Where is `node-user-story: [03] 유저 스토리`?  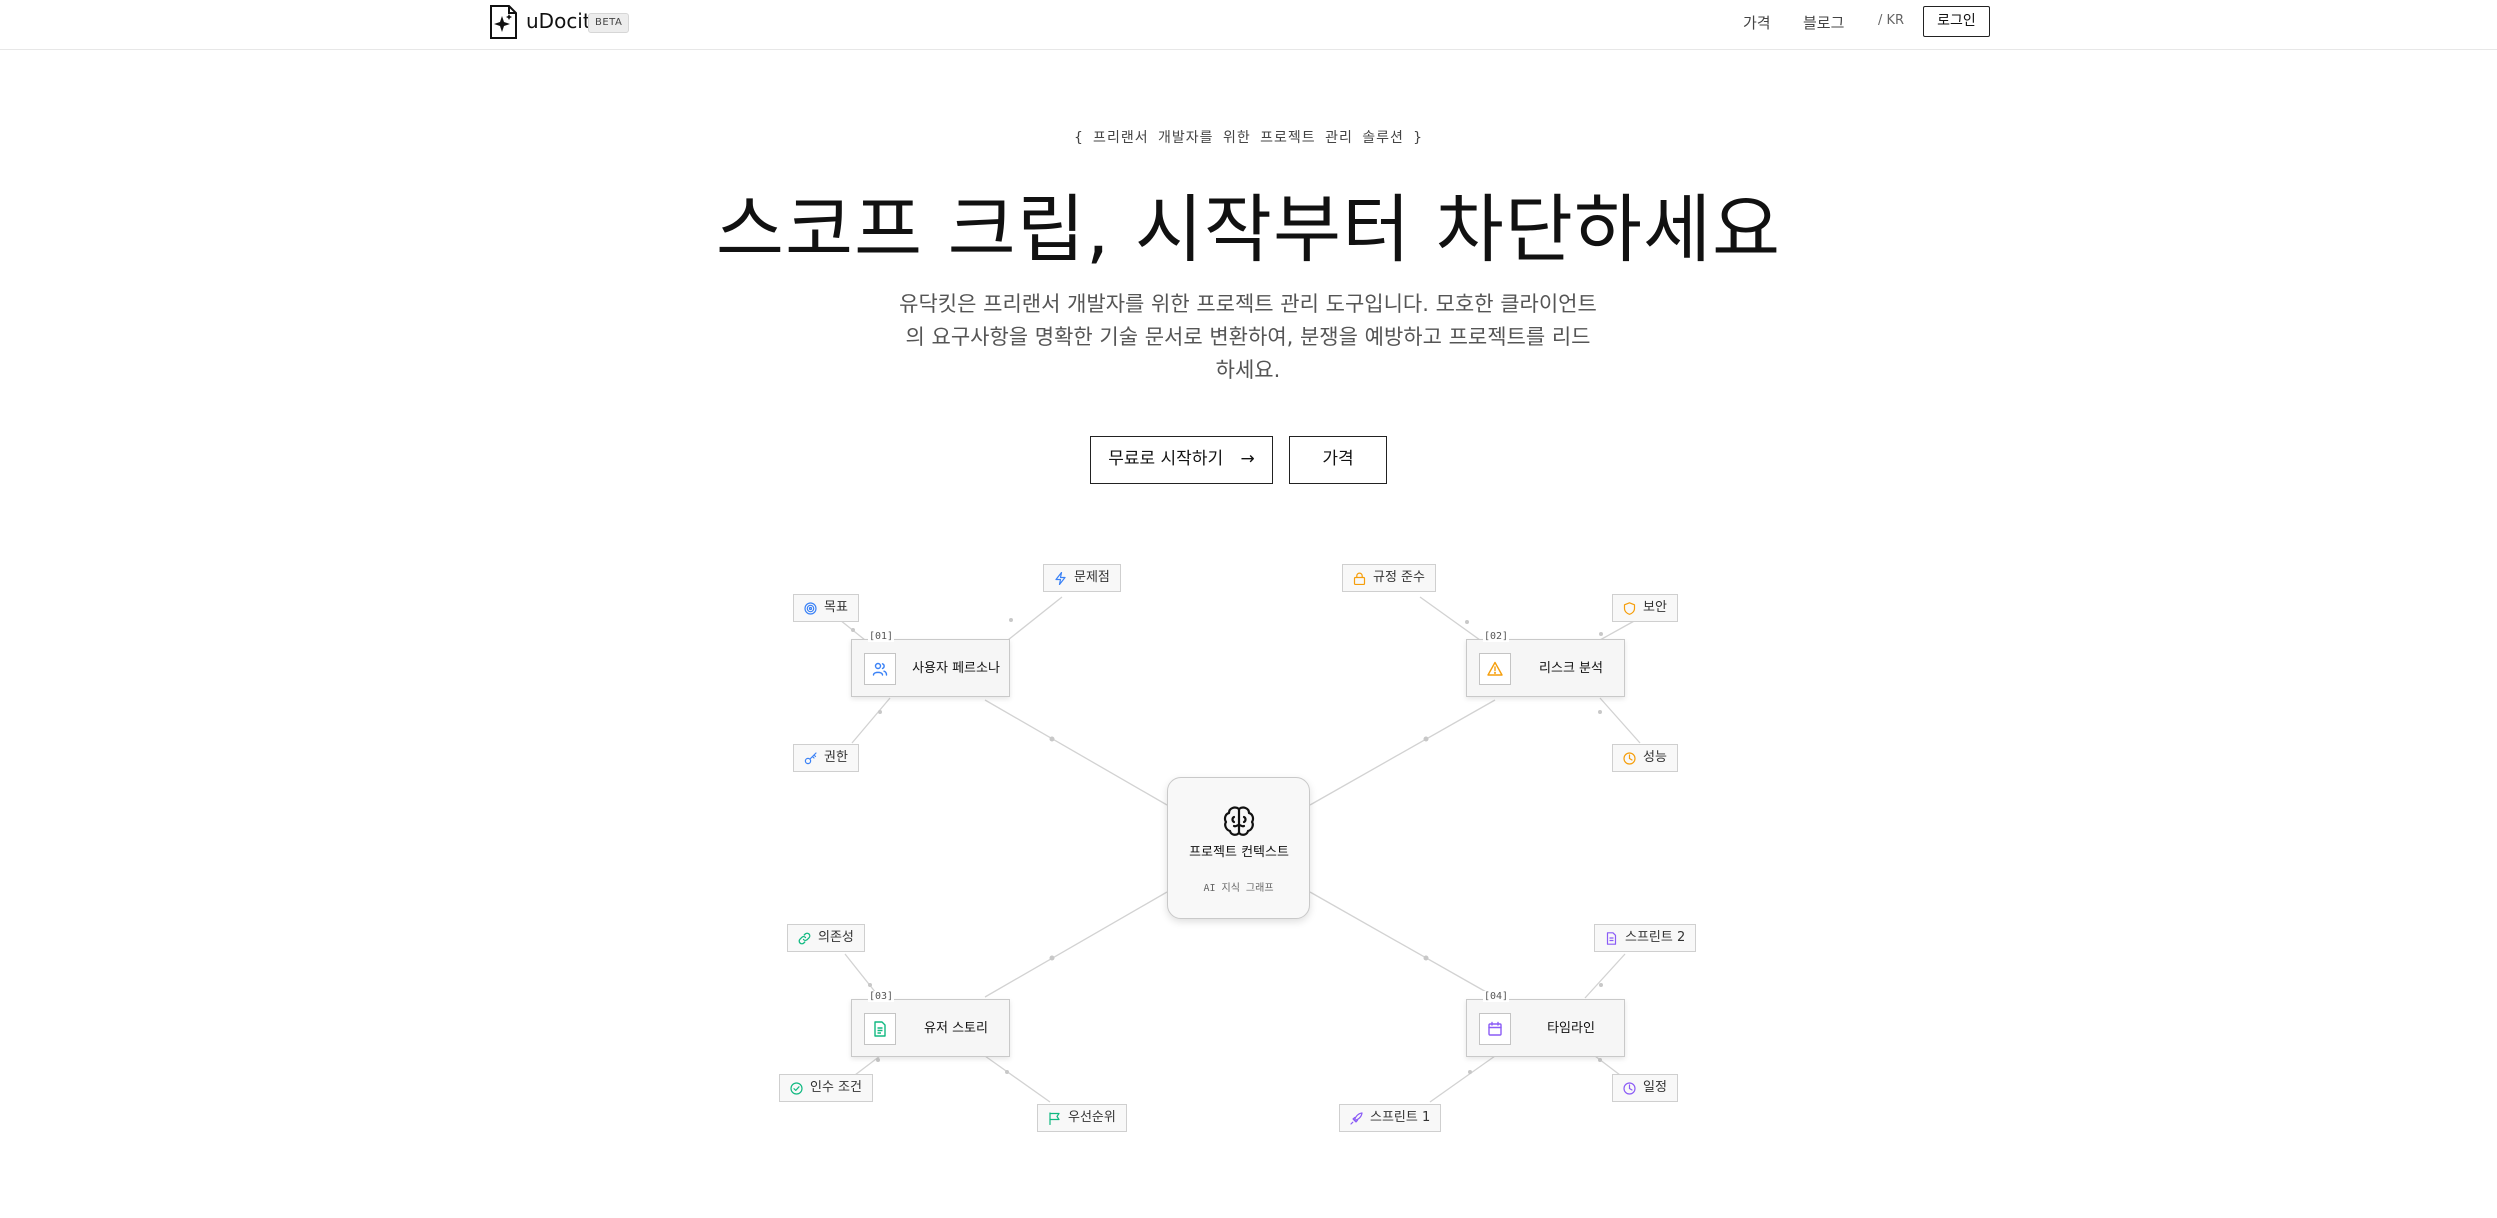 node-user-story: [03] 유저 스토리 is located at coordinates (930, 1024).